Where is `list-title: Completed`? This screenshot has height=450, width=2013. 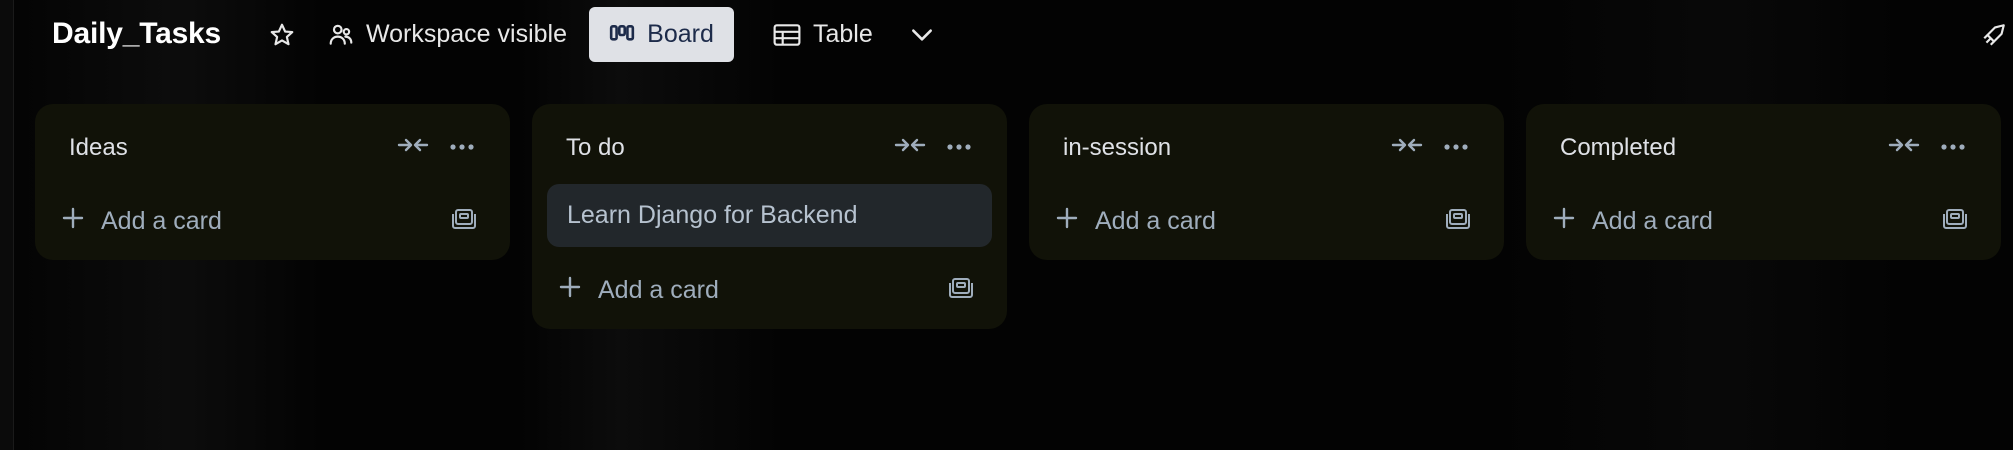 list-title: Completed is located at coordinates (1618, 148).